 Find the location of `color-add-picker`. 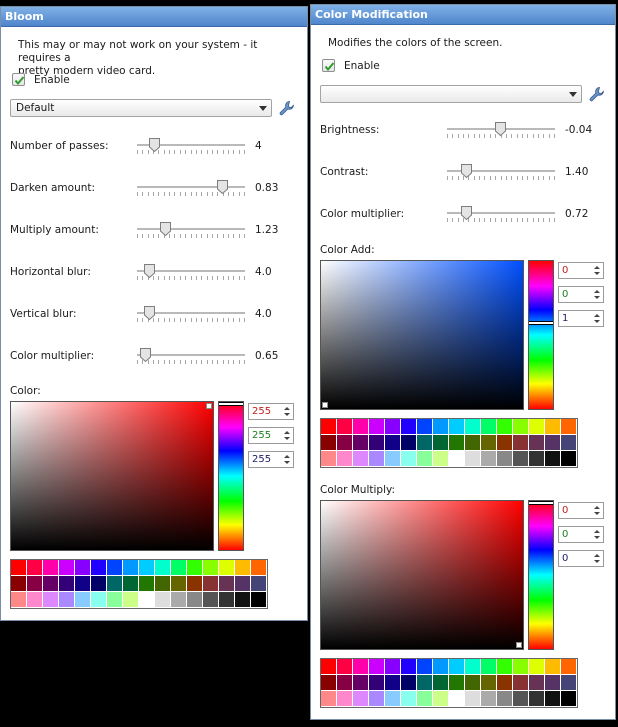

color-add-picker is located at coordinates (422, 335).